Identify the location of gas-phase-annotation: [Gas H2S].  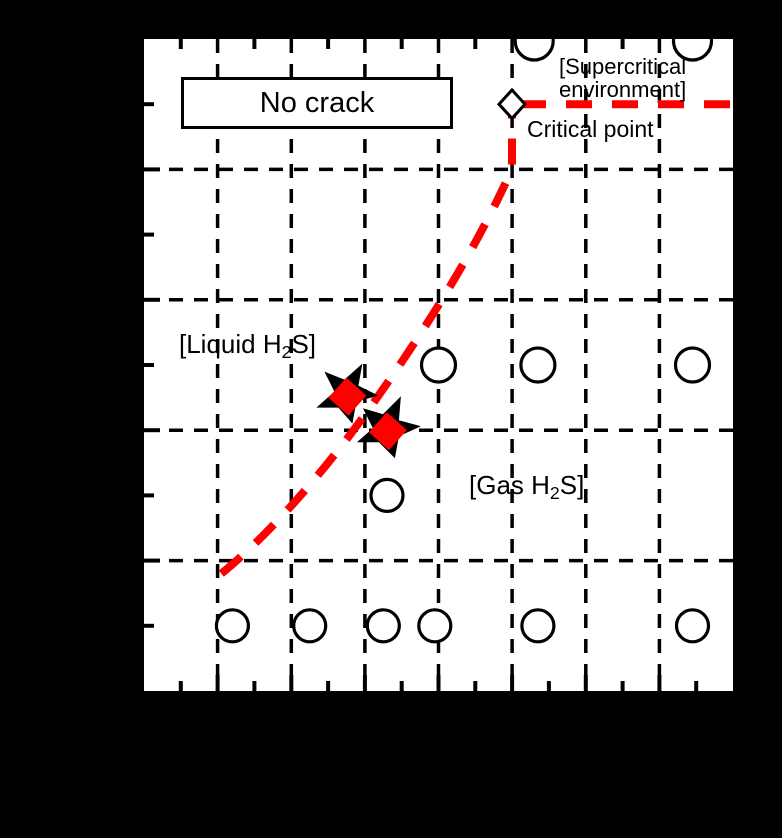
(527, 486).